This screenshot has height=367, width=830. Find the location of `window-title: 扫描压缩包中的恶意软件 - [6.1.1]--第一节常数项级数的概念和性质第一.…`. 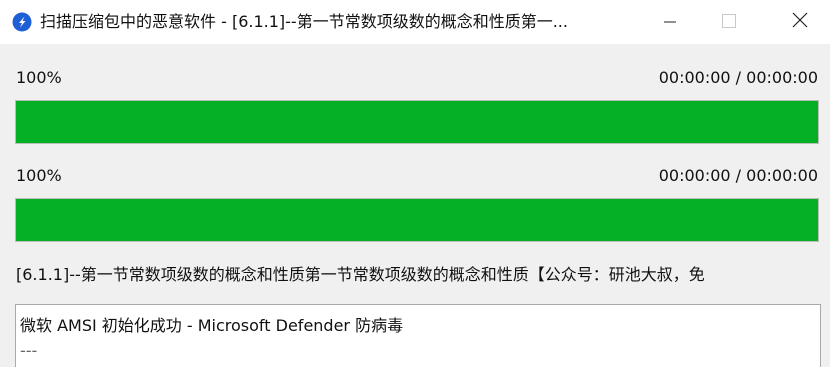

window-title: 扫描压缩包中的恶意软件 - [6.1.1]--第一节常数项级数的概念和性质第一.… is located at coordinates (304, 21).